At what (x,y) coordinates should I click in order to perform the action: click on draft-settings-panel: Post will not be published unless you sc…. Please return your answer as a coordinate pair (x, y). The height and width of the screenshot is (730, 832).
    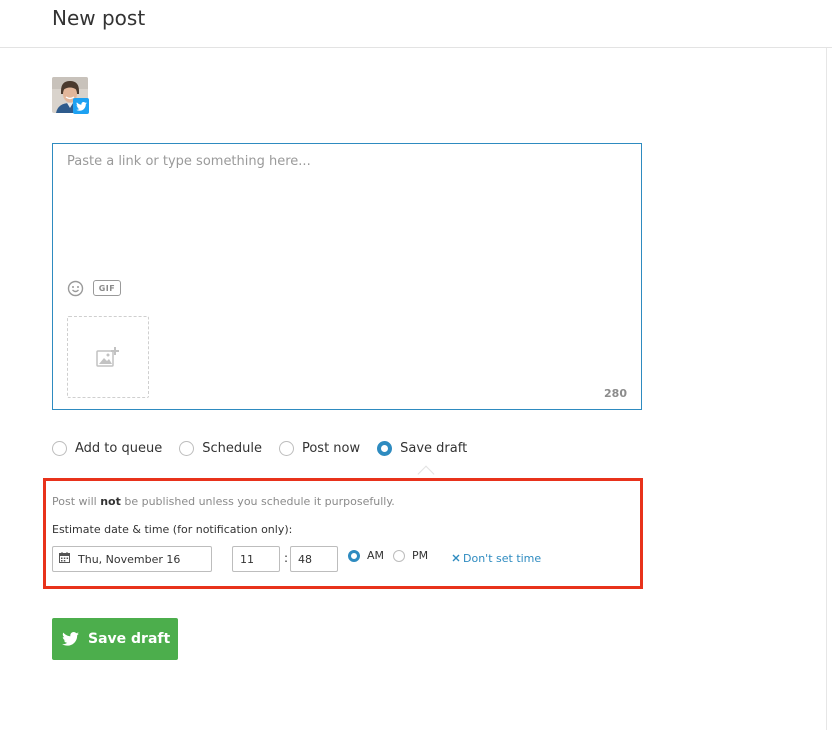
    Looking at the image, I should click on (343, 533).